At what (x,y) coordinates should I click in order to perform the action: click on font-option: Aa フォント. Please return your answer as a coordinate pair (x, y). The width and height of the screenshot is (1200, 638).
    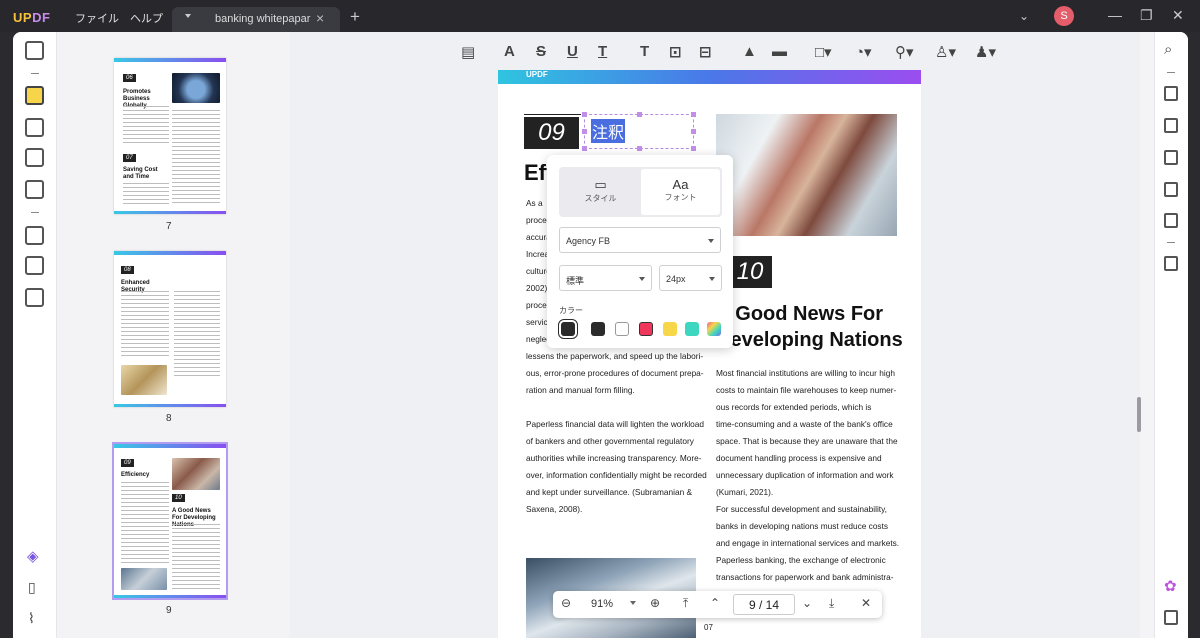
    Looking at the image, I should click on (680, 192).